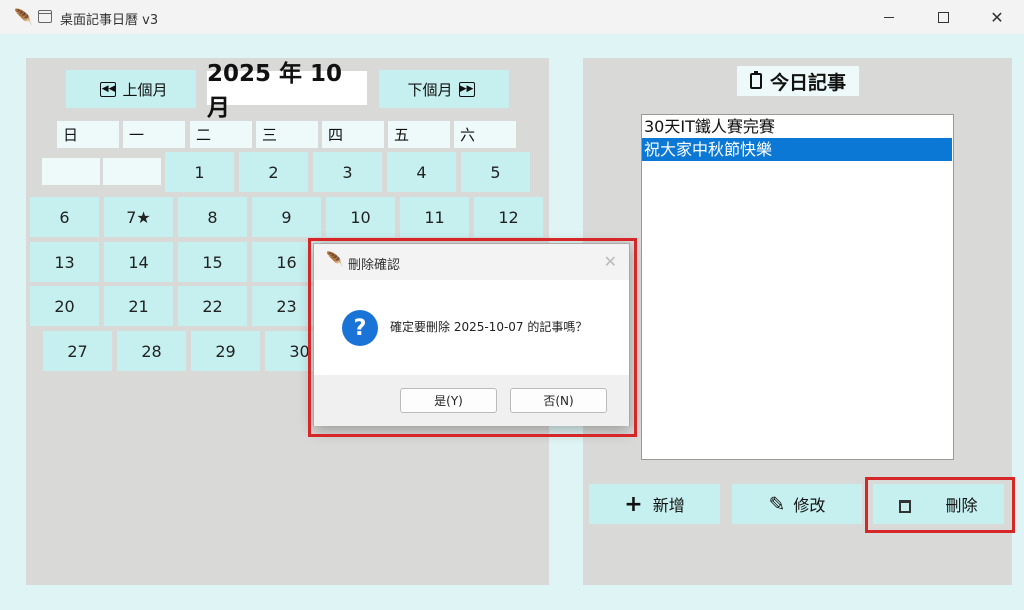 The image size is (1024, 610). Describe the element at coordinates (64, 262) in the screenshot. I see `day-13: 13` at that location.